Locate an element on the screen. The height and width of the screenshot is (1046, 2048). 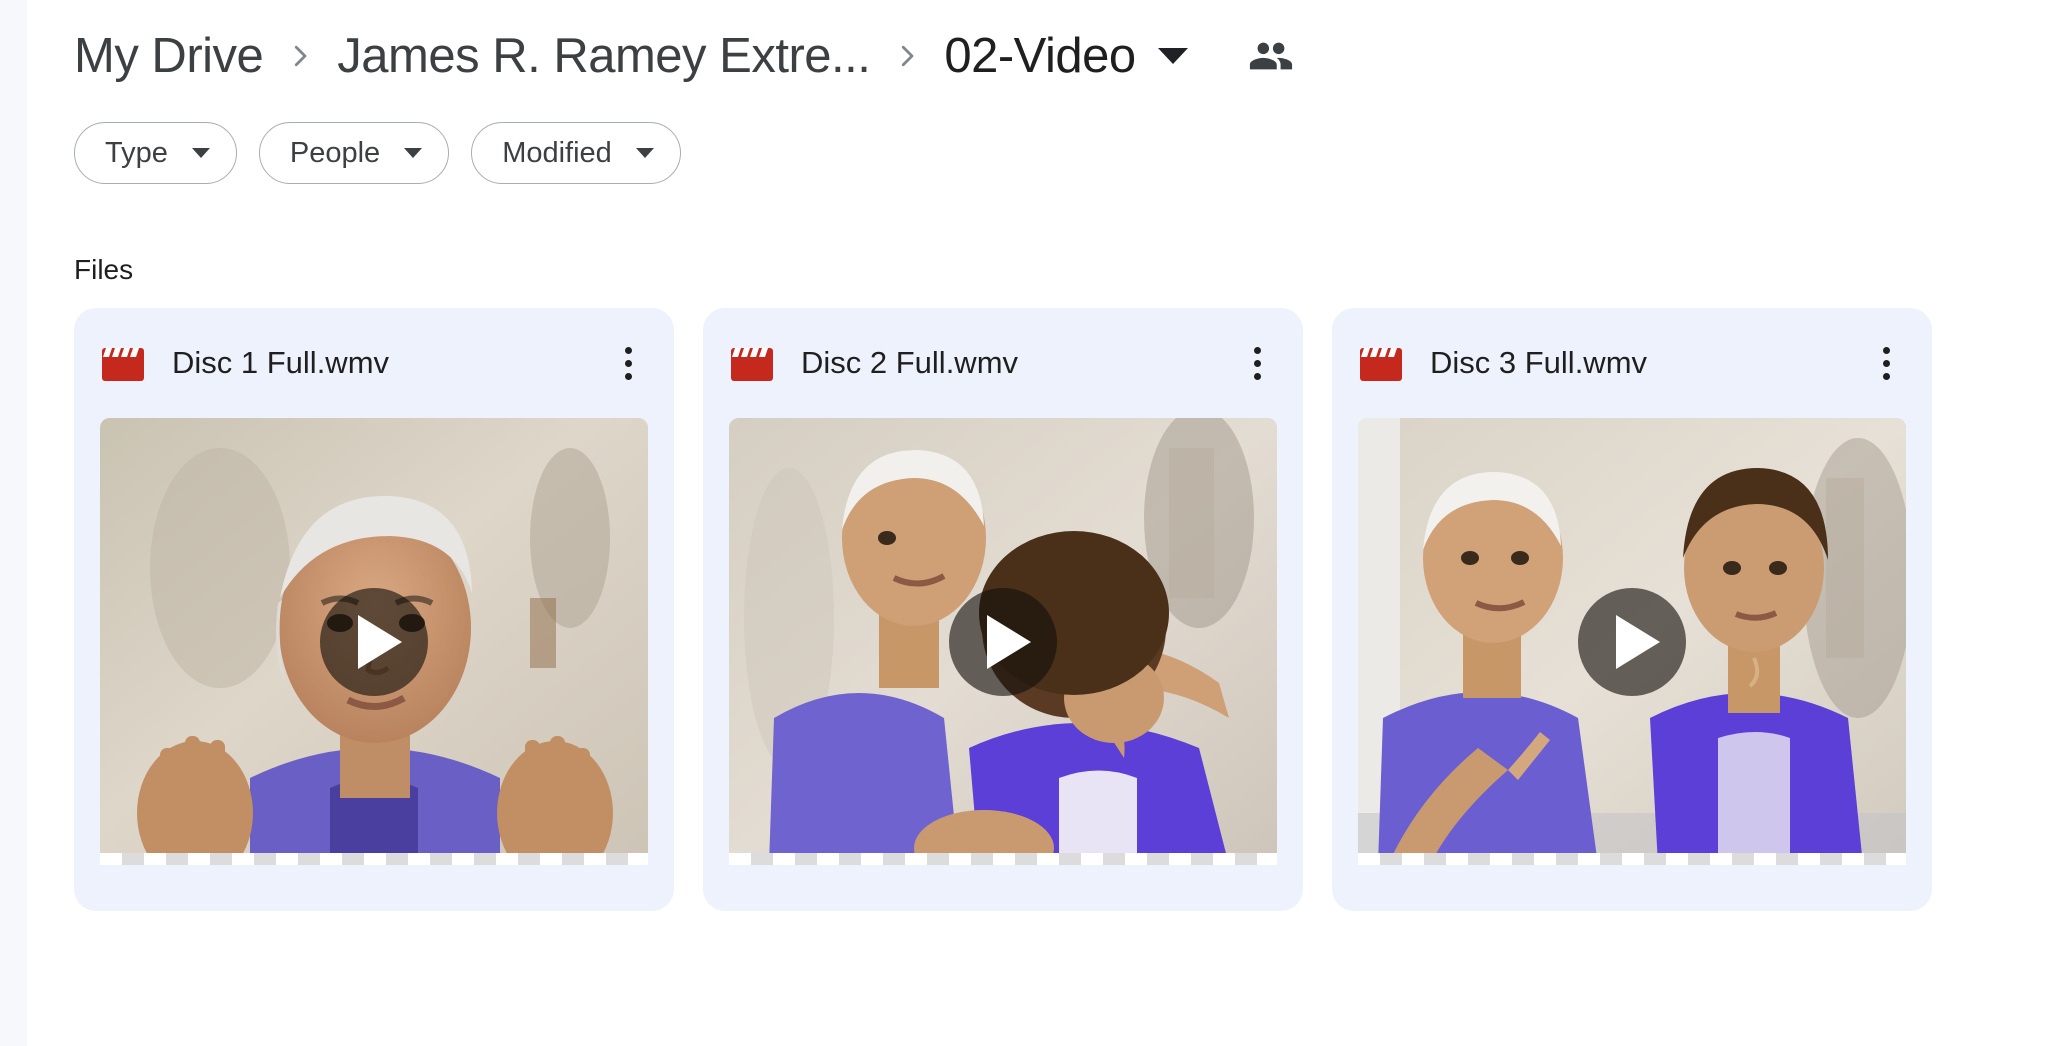
file-card-header: Disc 3 Full.wmv is located at coordinates (1632, 363).